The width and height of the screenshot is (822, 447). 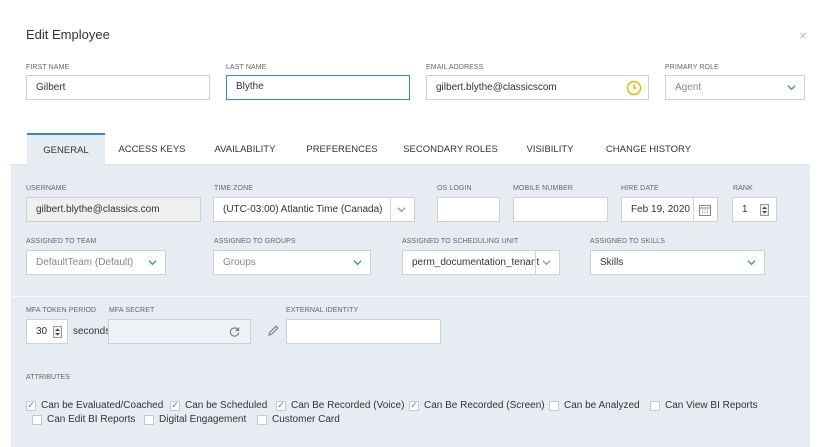 I want to click on primary-role-label: PRIMARY ROLE, so click(x=692, y=67).